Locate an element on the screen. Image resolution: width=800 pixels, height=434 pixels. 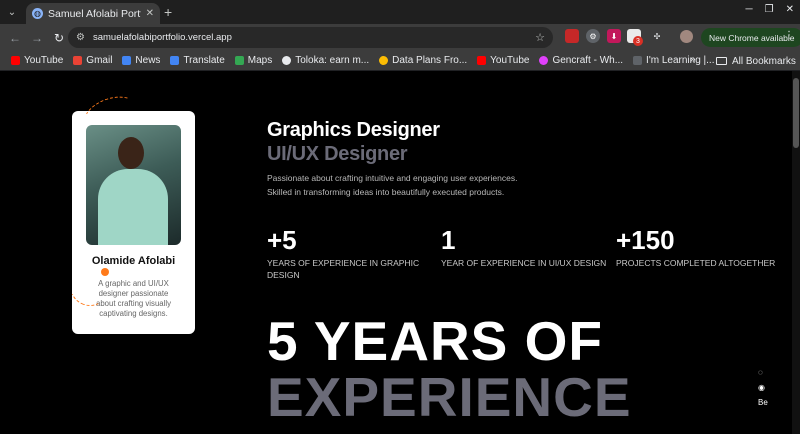
tab-title: Samuel Afolabi Portfolio is located at coordinates (94, 13).